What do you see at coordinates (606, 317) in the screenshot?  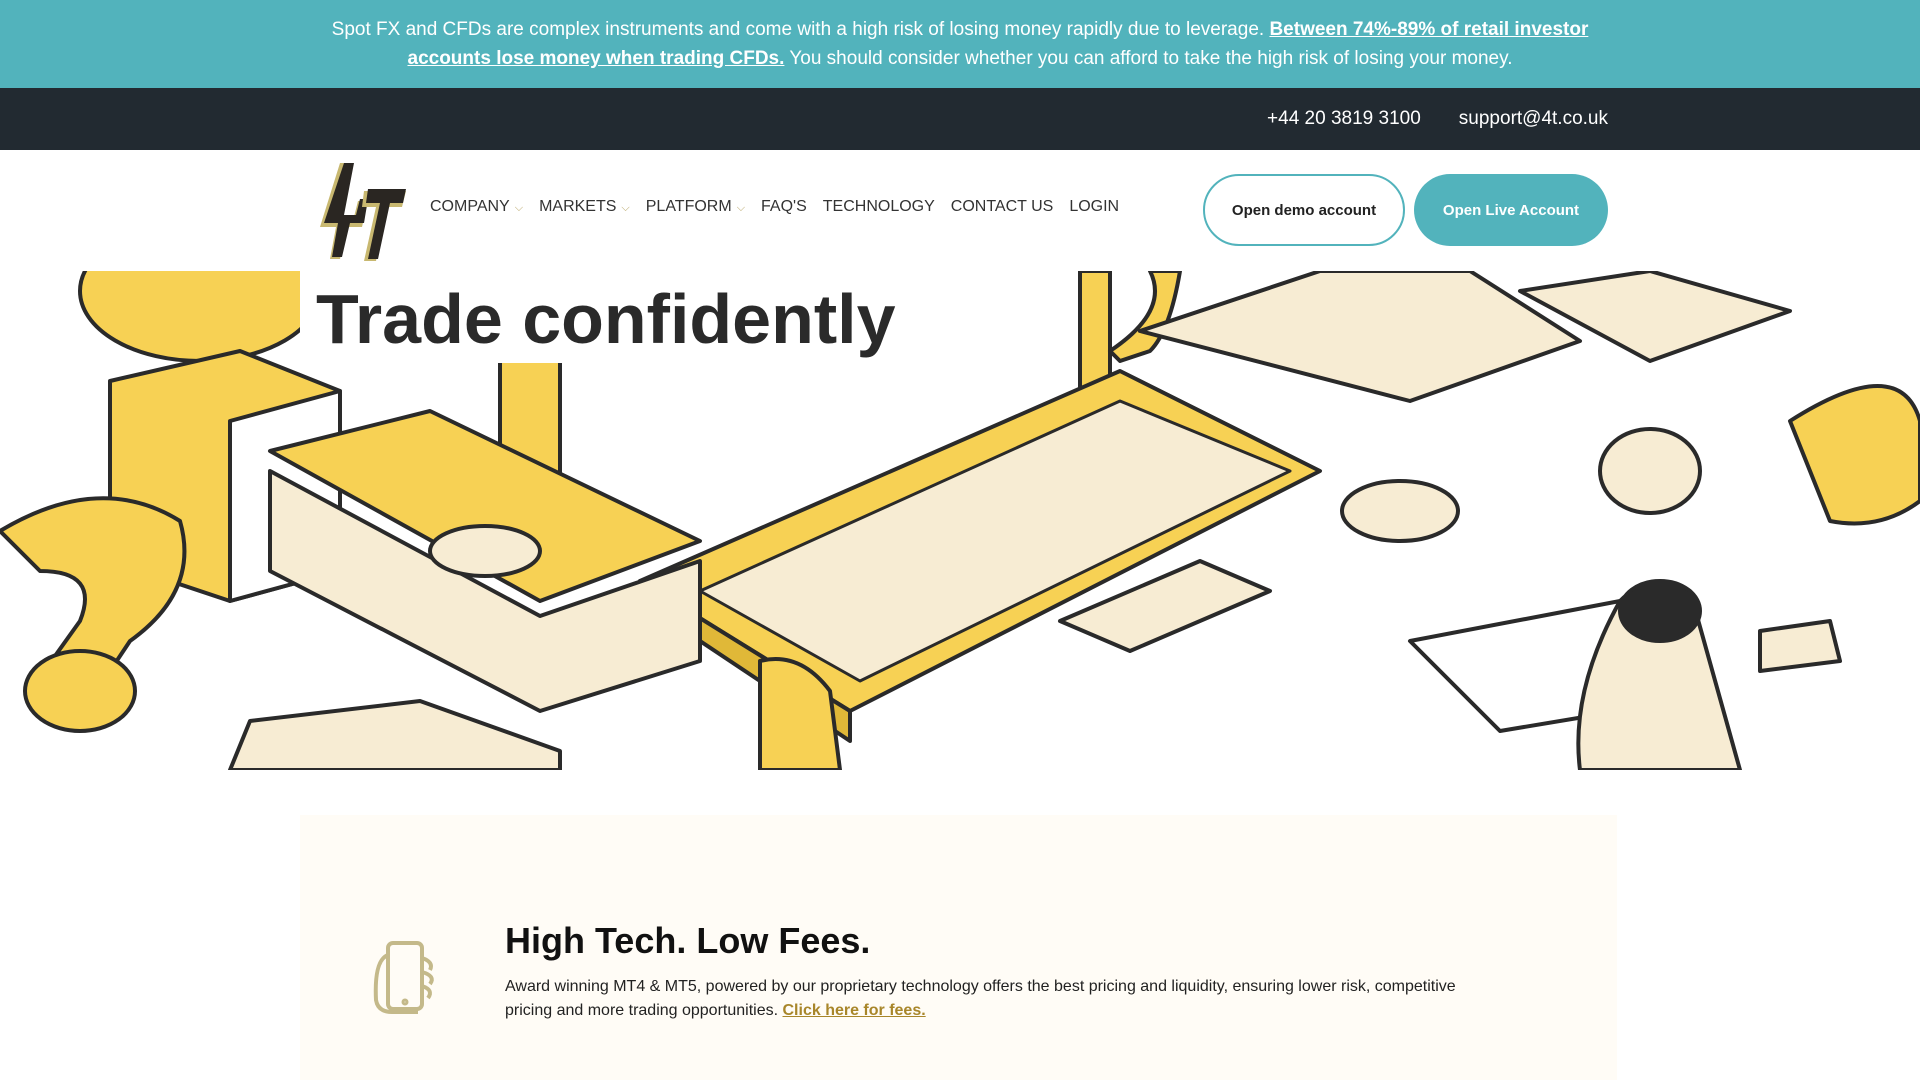 I see `hero-title: Trade confidently` at bounding box center [606, 317].